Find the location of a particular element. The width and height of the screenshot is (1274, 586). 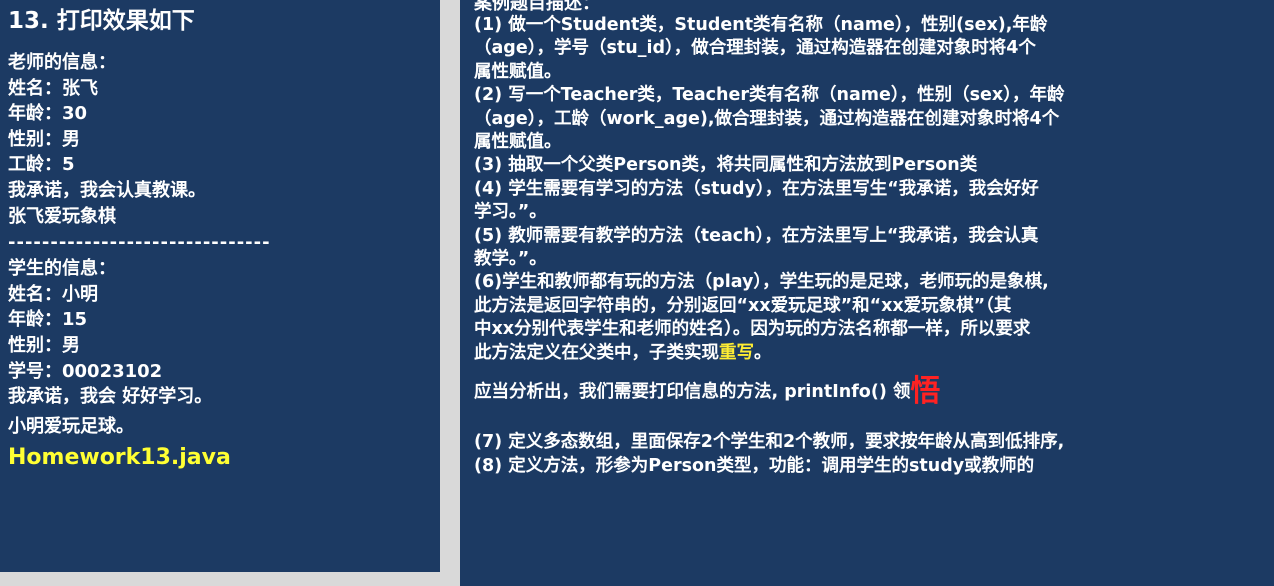

student-play: 小明爱玩足球。 is located at coordinates (71, 426).